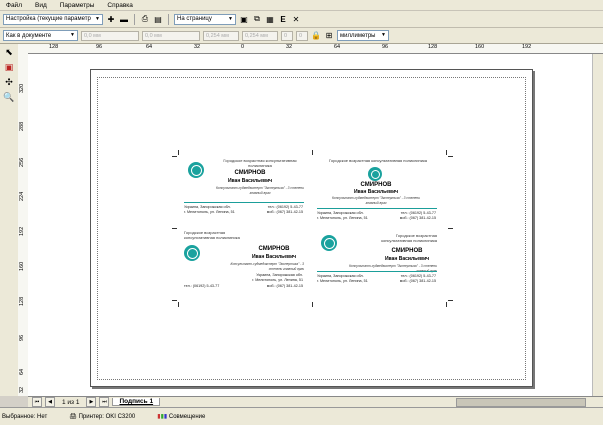 The height and width of the screenshot is (425, 603). What do you see at coordinates (9, 82) in the screenshot?
I see `marks-tool-icon: ✣` at bounding box center [9, 82].